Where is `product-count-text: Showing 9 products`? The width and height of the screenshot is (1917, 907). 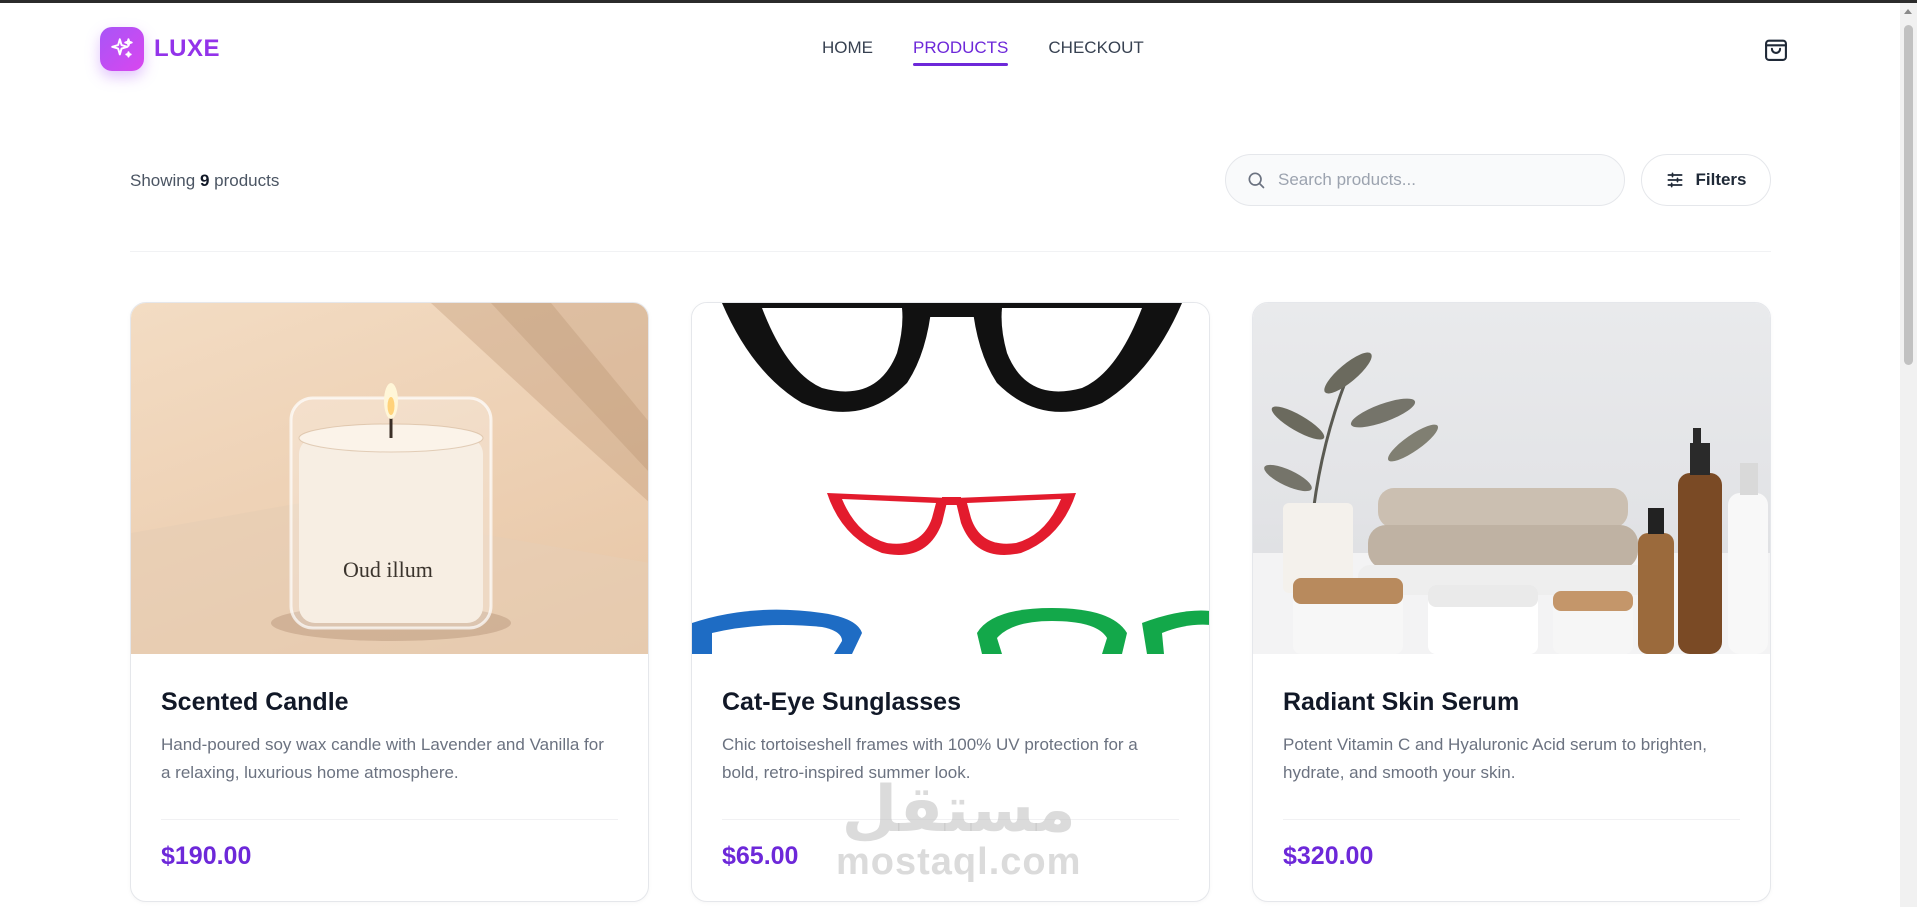 product-count-text: Showing 9 products is located at coordinates (204, 181).